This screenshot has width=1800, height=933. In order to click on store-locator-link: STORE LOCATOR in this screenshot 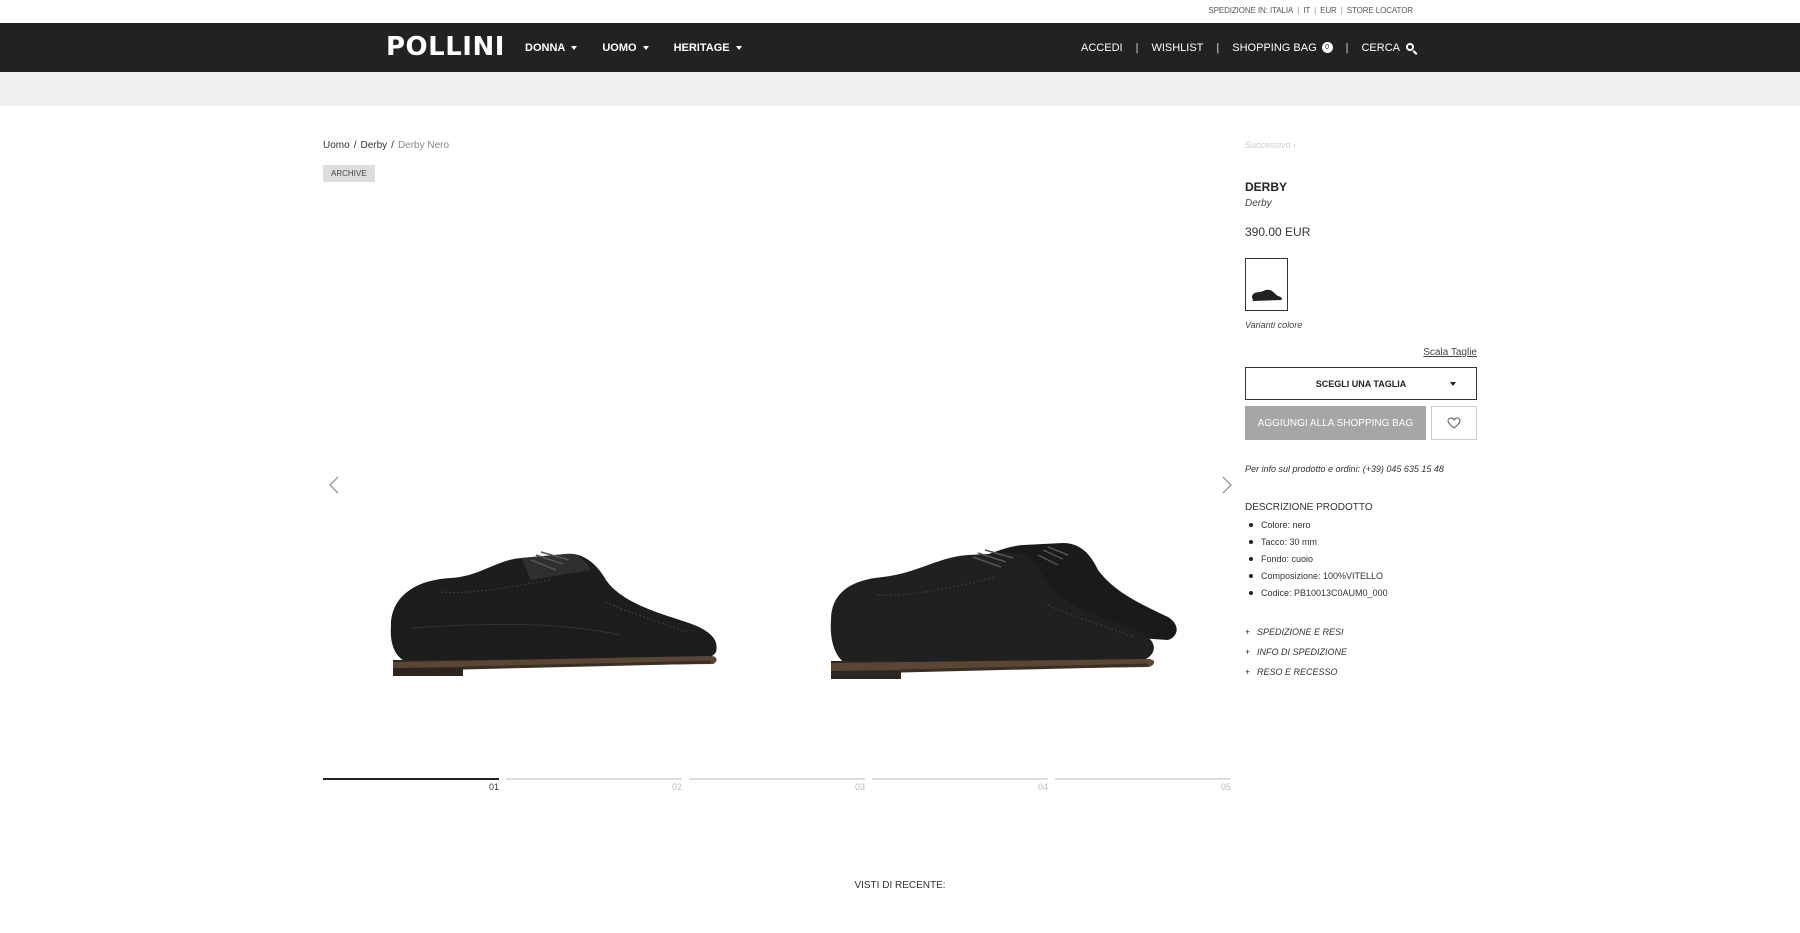, I will do `click(1380, 10)`.